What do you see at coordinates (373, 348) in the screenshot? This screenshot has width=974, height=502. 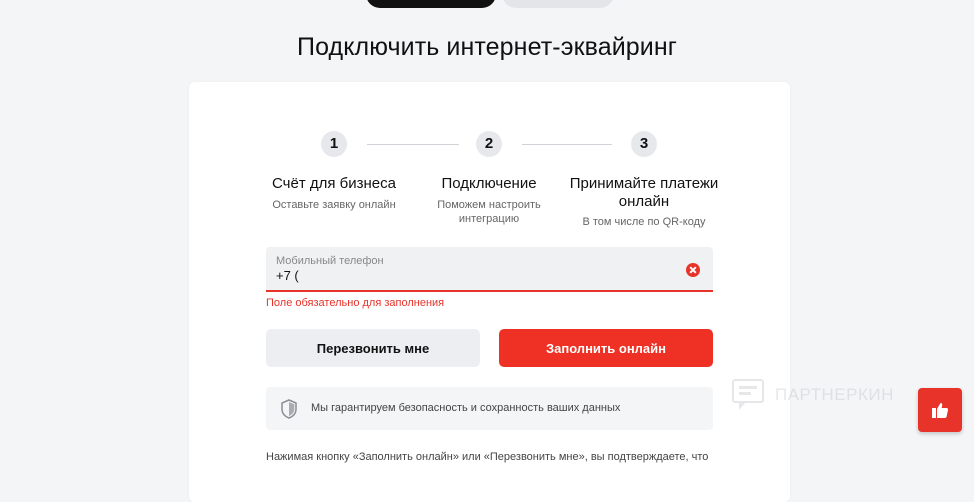 I see `callback-button: Перезвонить мне` at bounding box center [373, 348].